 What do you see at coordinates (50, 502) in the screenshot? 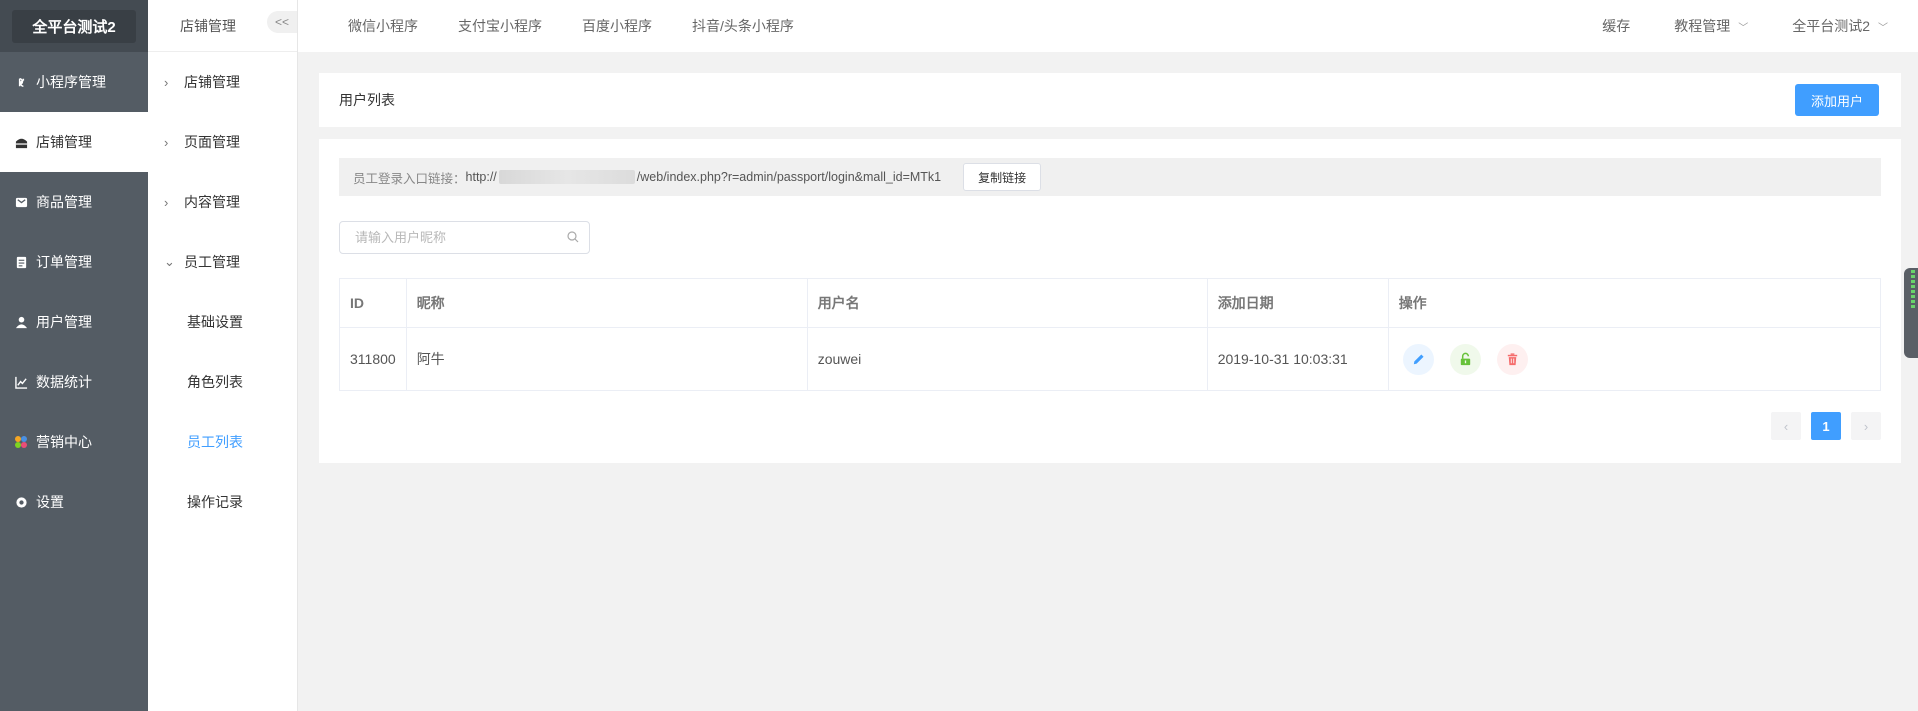
I see `nav-label: 设置` at bounding box center [50, 502].